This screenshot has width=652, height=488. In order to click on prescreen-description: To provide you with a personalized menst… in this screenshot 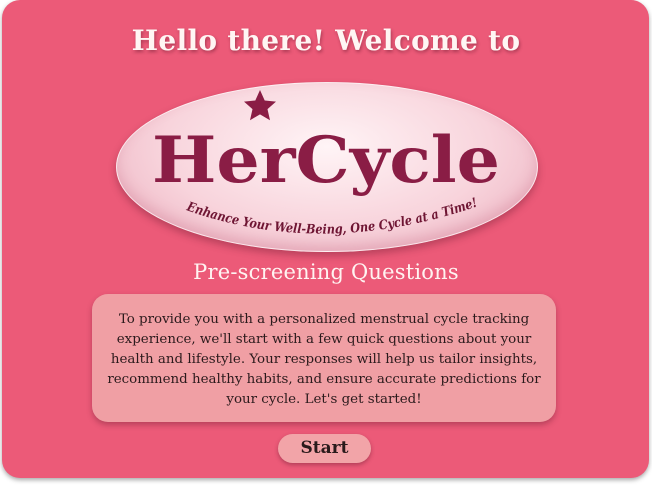, I will do `click(324, 359)`.